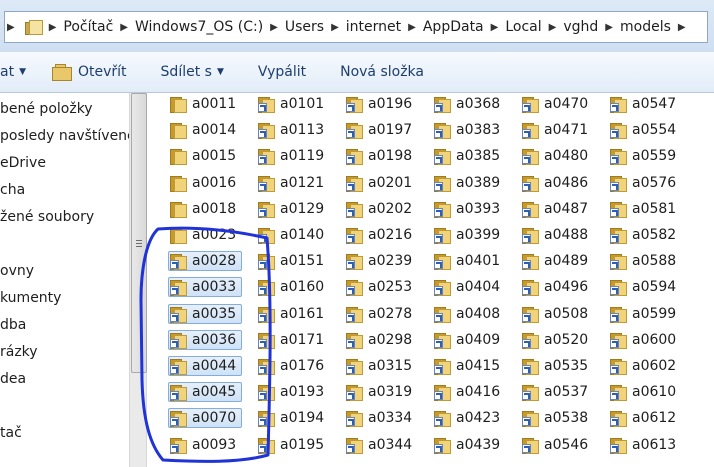 The image size is (714, 467). I want to click on folder-item: a0014, so click(203, 130).